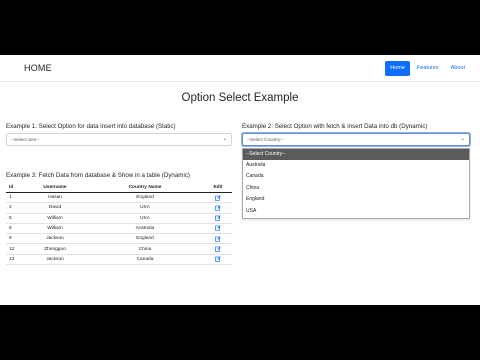 The height and width of the screenshot is (360, 480). What do you see at coordinates (15, 249) in the screenshot?
I see `cell-id: 12` at bounding box center [15, 249].